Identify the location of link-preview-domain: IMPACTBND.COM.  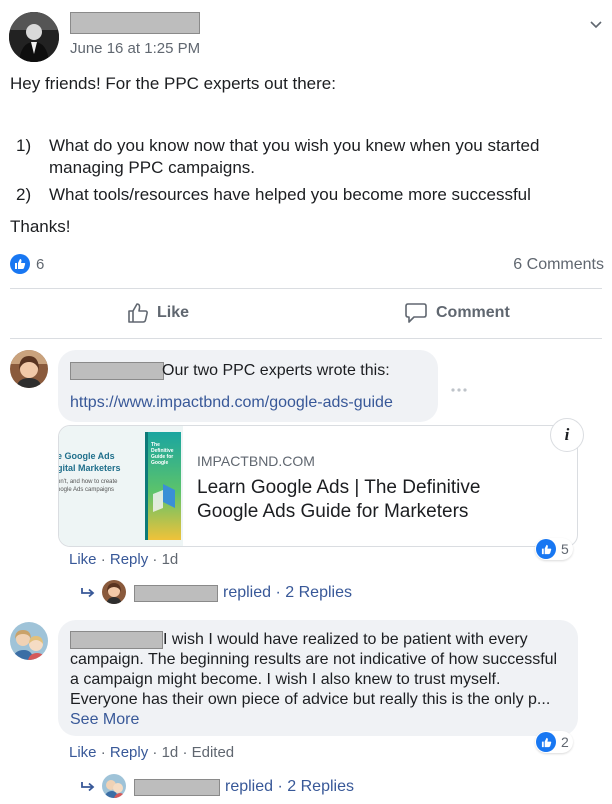
(256, 461).